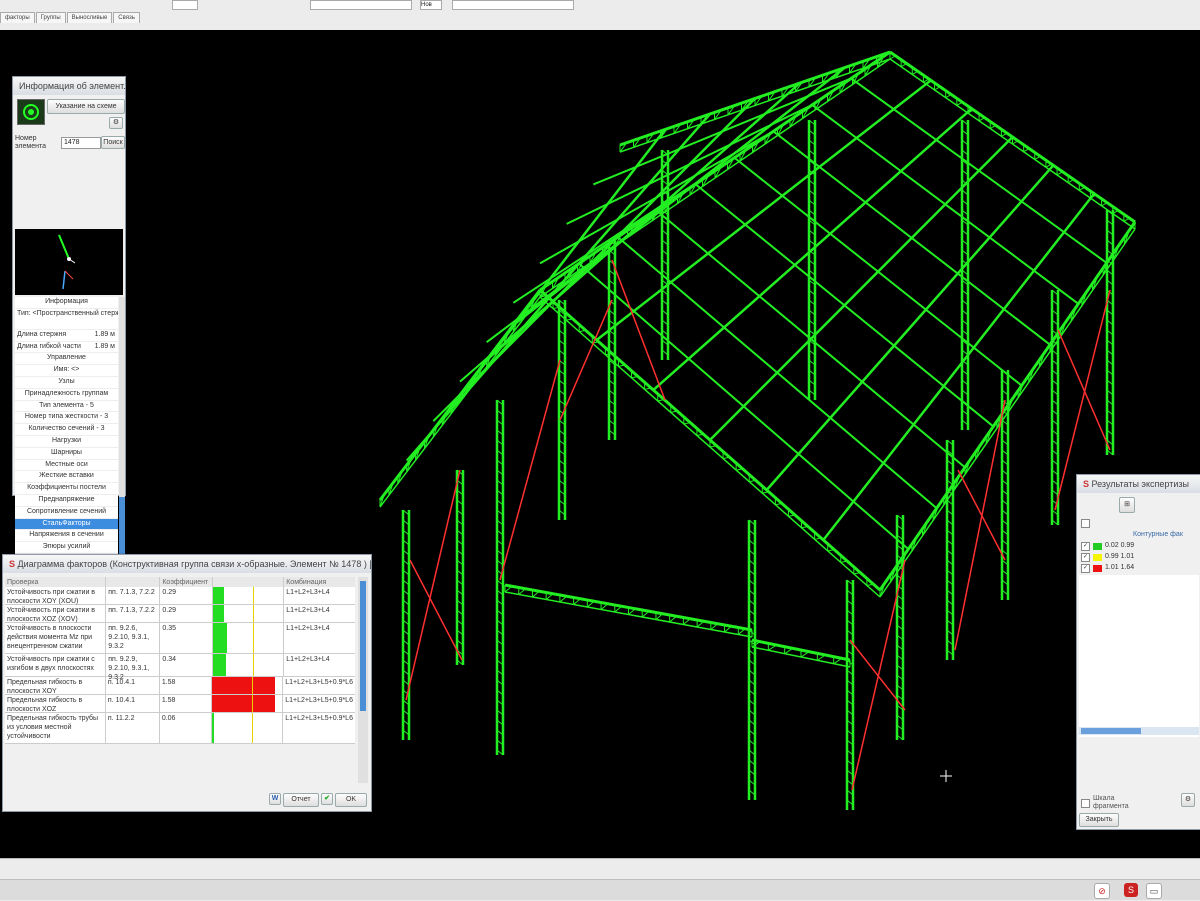 The width and height of the screenshot is (1200, 901). What do you see at coordinates (66, 371) in the screenshot?
I see `info-row: Имя: <>` at bounding box center [66, 371].